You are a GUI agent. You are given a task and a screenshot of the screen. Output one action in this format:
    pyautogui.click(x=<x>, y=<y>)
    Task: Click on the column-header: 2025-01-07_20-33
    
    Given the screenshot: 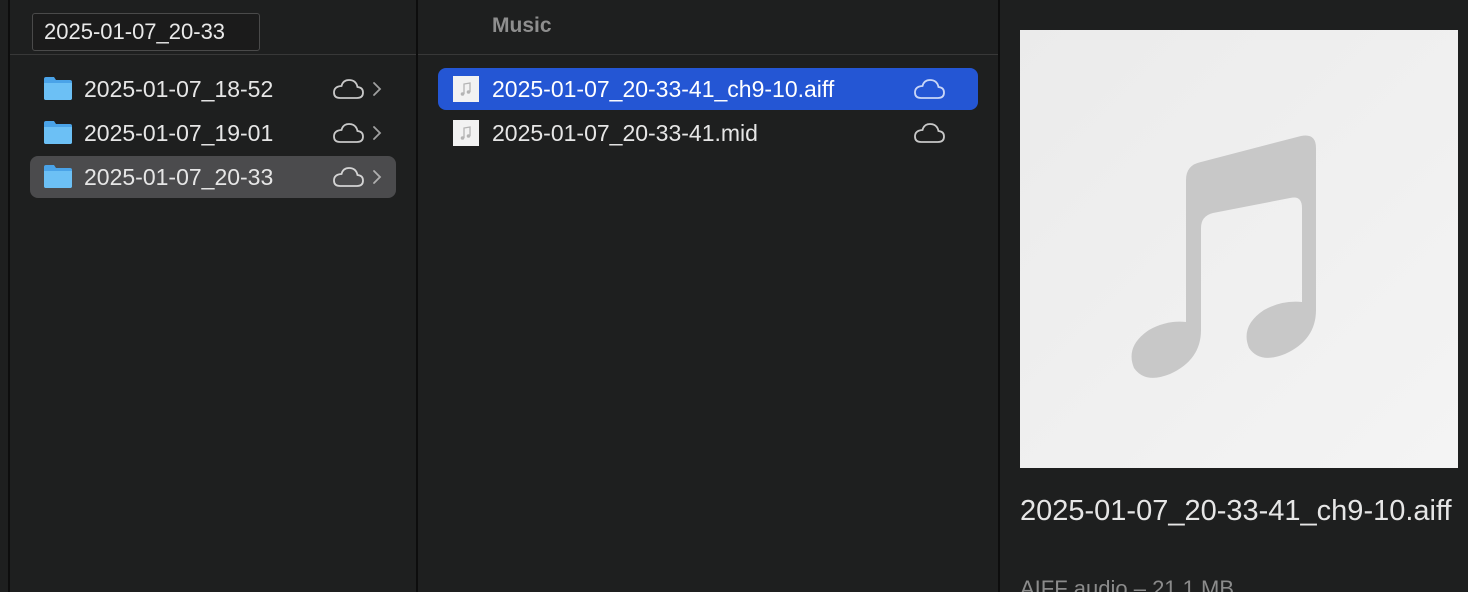 What is the action you would take?
    pyautogui.click(x=213, y=27)
    